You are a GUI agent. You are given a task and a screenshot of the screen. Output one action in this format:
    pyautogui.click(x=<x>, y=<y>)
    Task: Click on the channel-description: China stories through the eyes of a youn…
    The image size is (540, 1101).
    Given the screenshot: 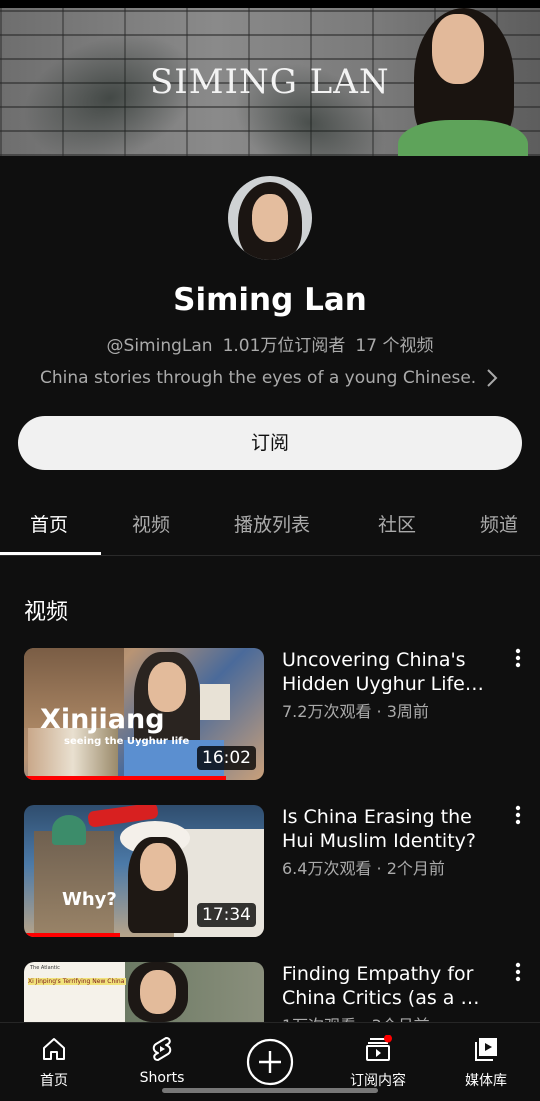 What is the action you would take?
    pyautogui.click(x=280, y=378)
    